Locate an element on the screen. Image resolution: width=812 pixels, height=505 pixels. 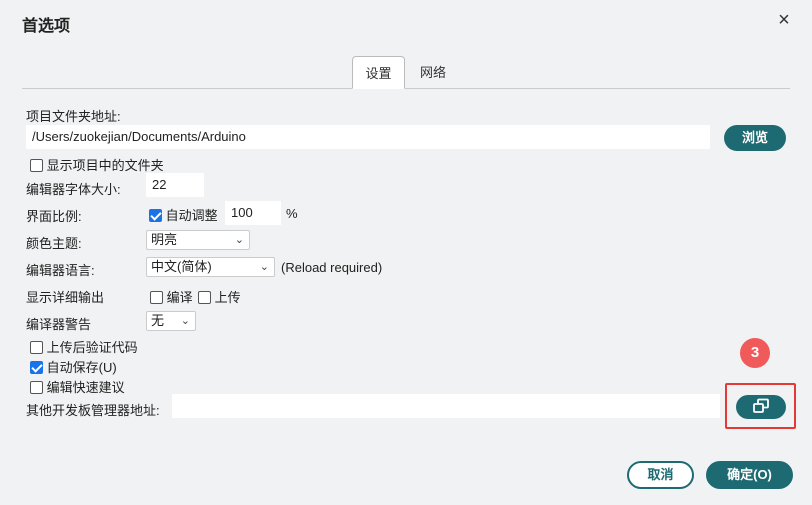
tab-divider is located at coordinates (406, 88).